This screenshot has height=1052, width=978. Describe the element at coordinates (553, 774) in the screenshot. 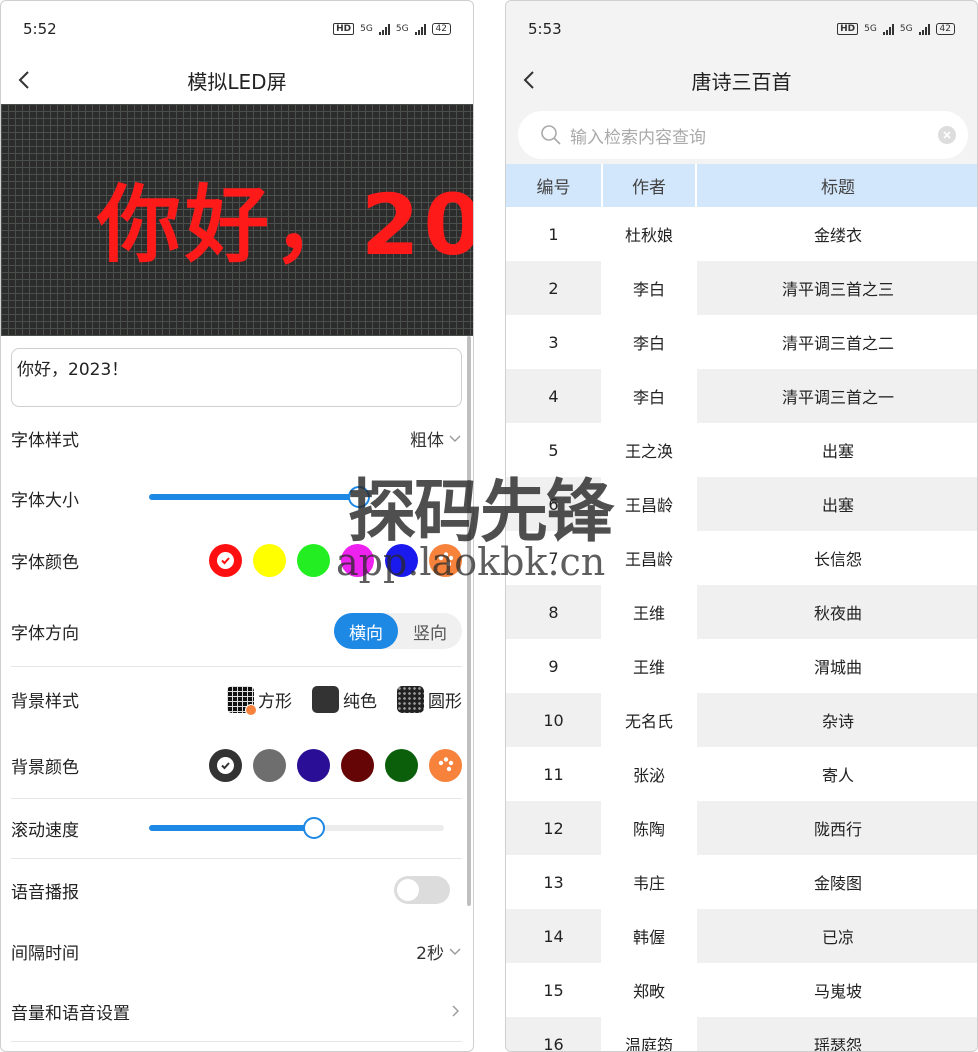

I see `cell-number: 11` at that location.